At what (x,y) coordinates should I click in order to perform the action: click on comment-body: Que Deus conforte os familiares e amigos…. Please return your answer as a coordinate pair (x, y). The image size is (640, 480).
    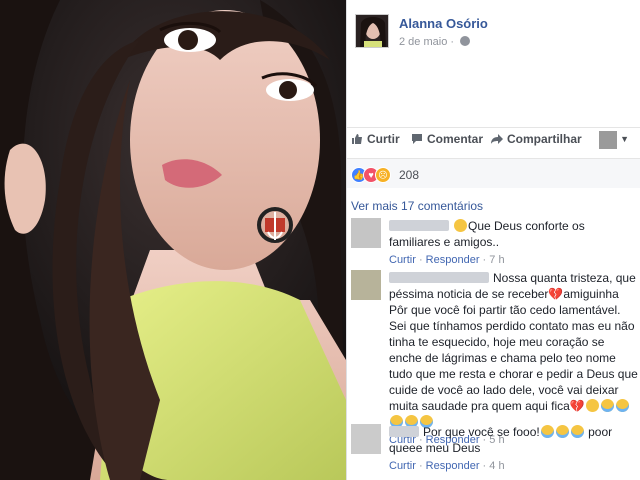
    Looking at the image, I should click on (514, 243).